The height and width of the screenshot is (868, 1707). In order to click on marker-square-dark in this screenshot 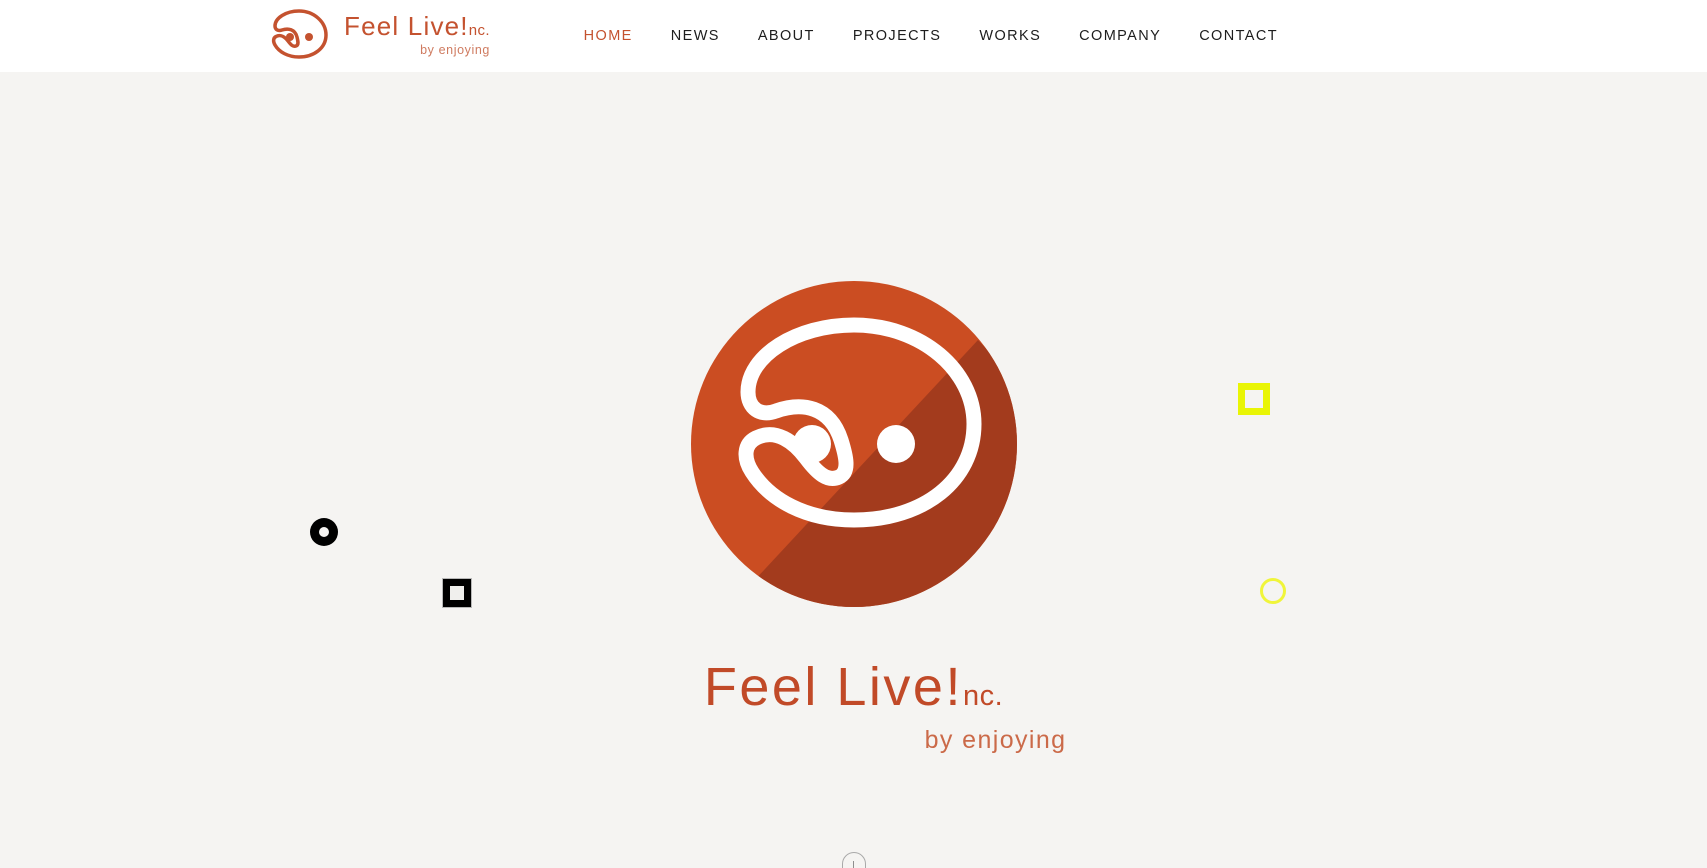, I will do `click(457, 593)`.